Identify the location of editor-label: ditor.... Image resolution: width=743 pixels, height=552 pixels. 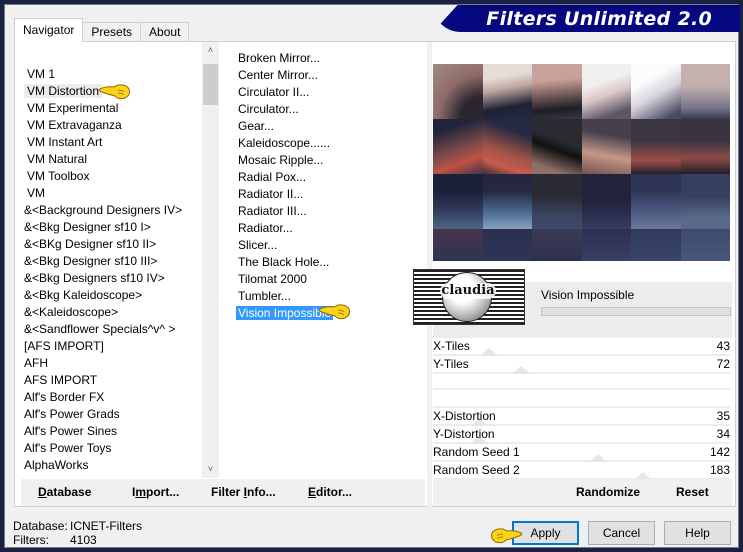
(334, 492).